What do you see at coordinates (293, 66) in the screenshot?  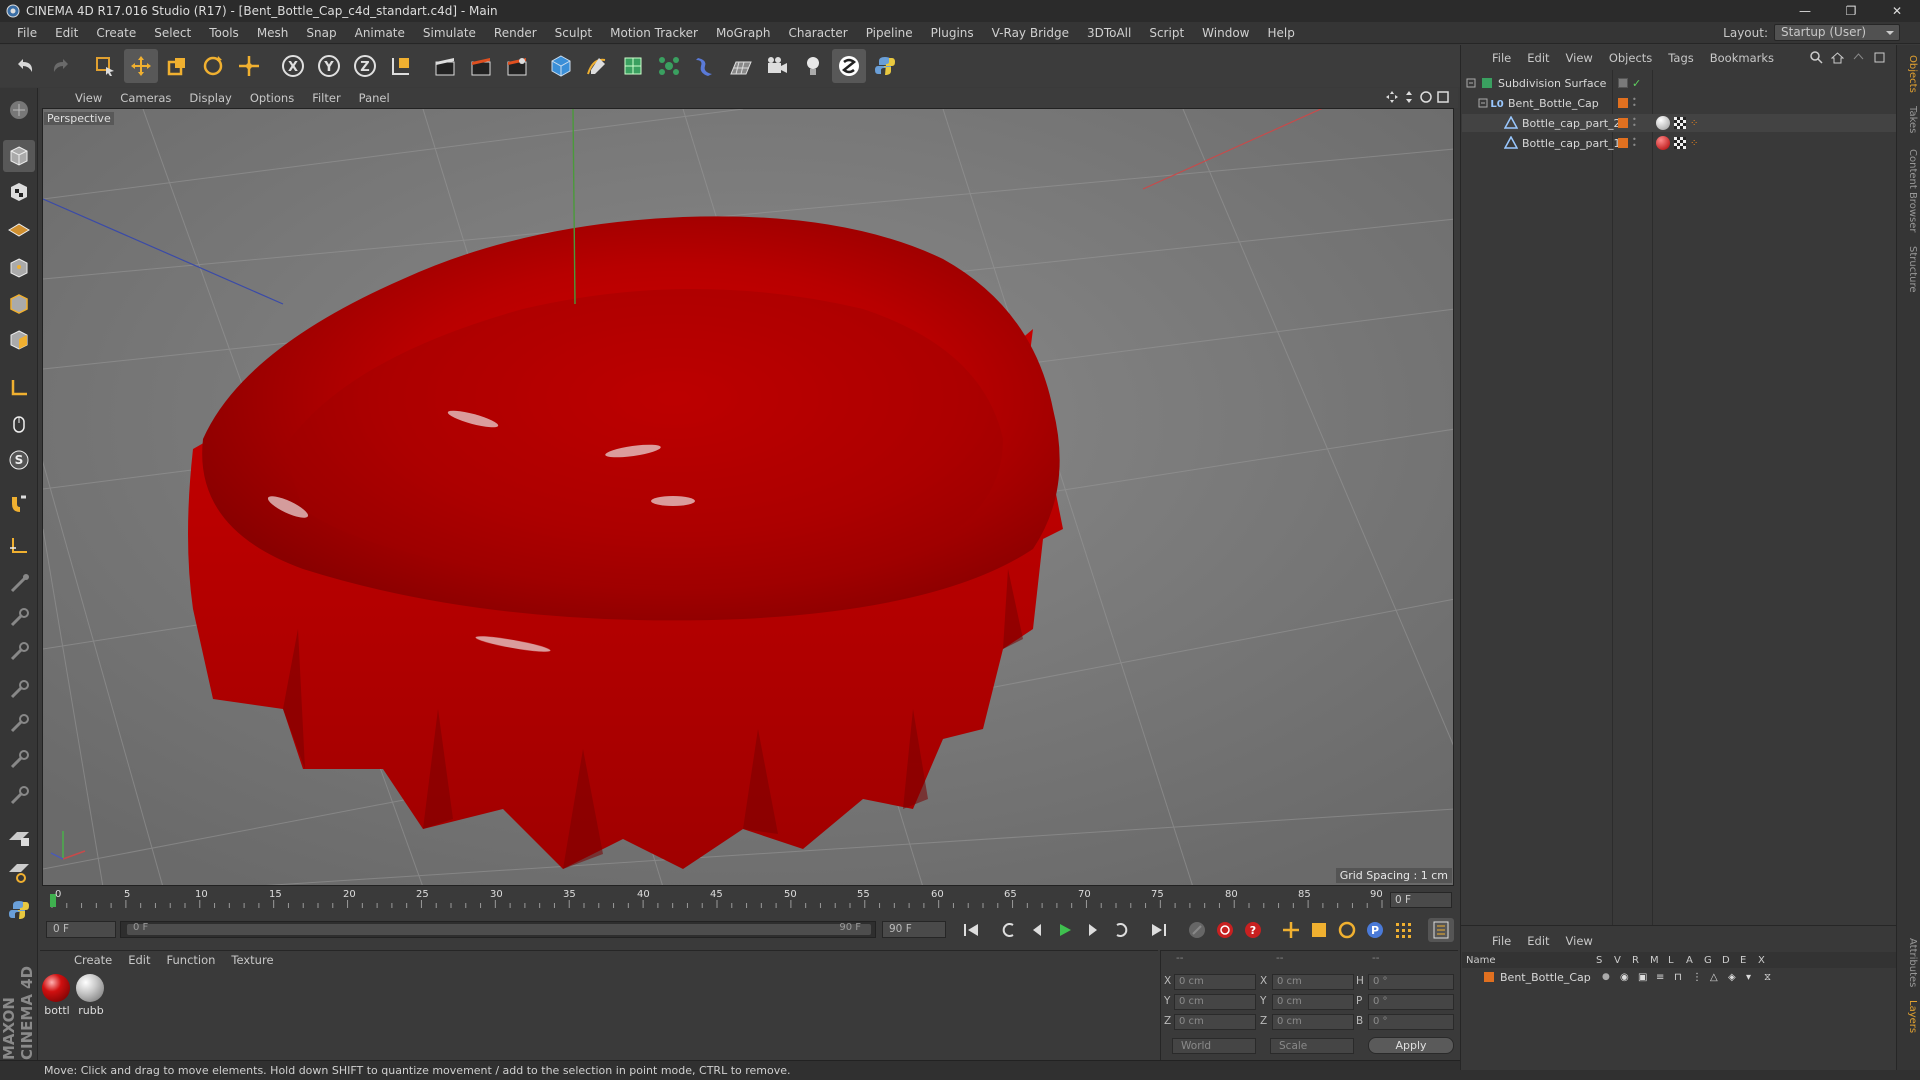 I see `x-axis-button: X` at bounding box center [293, 66].